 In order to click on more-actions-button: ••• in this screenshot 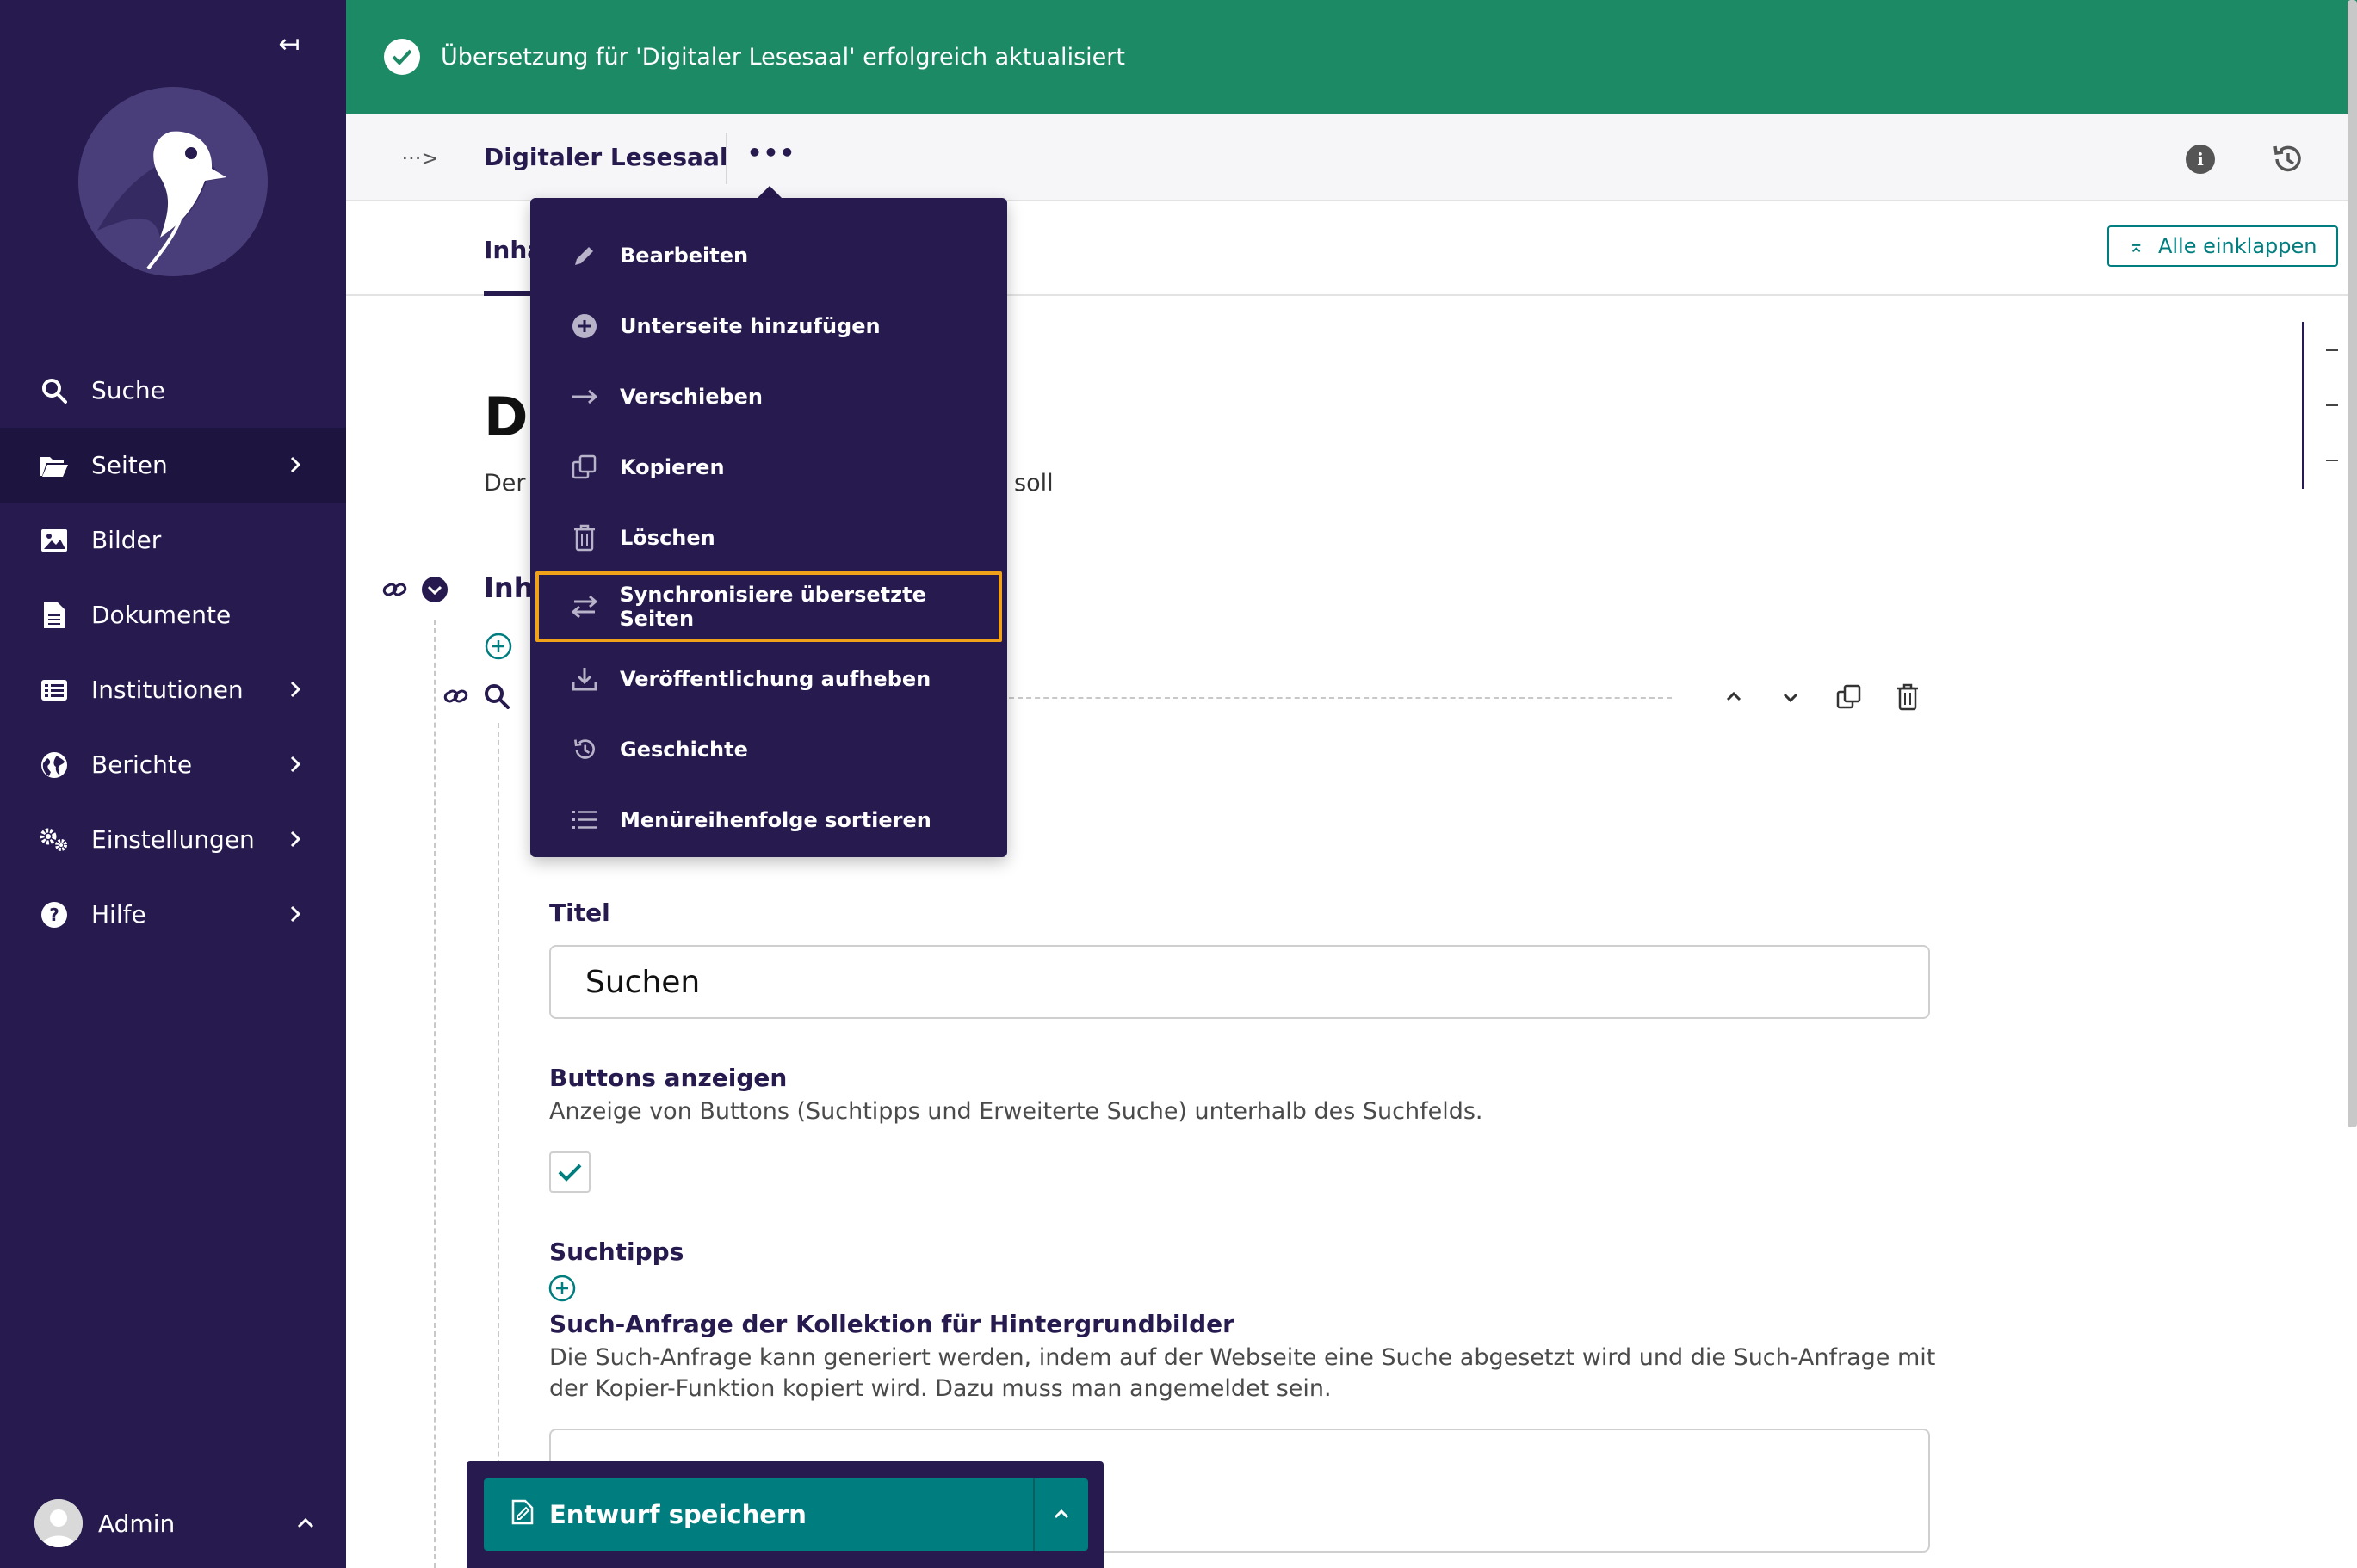, I will do `click(771, 157)`.